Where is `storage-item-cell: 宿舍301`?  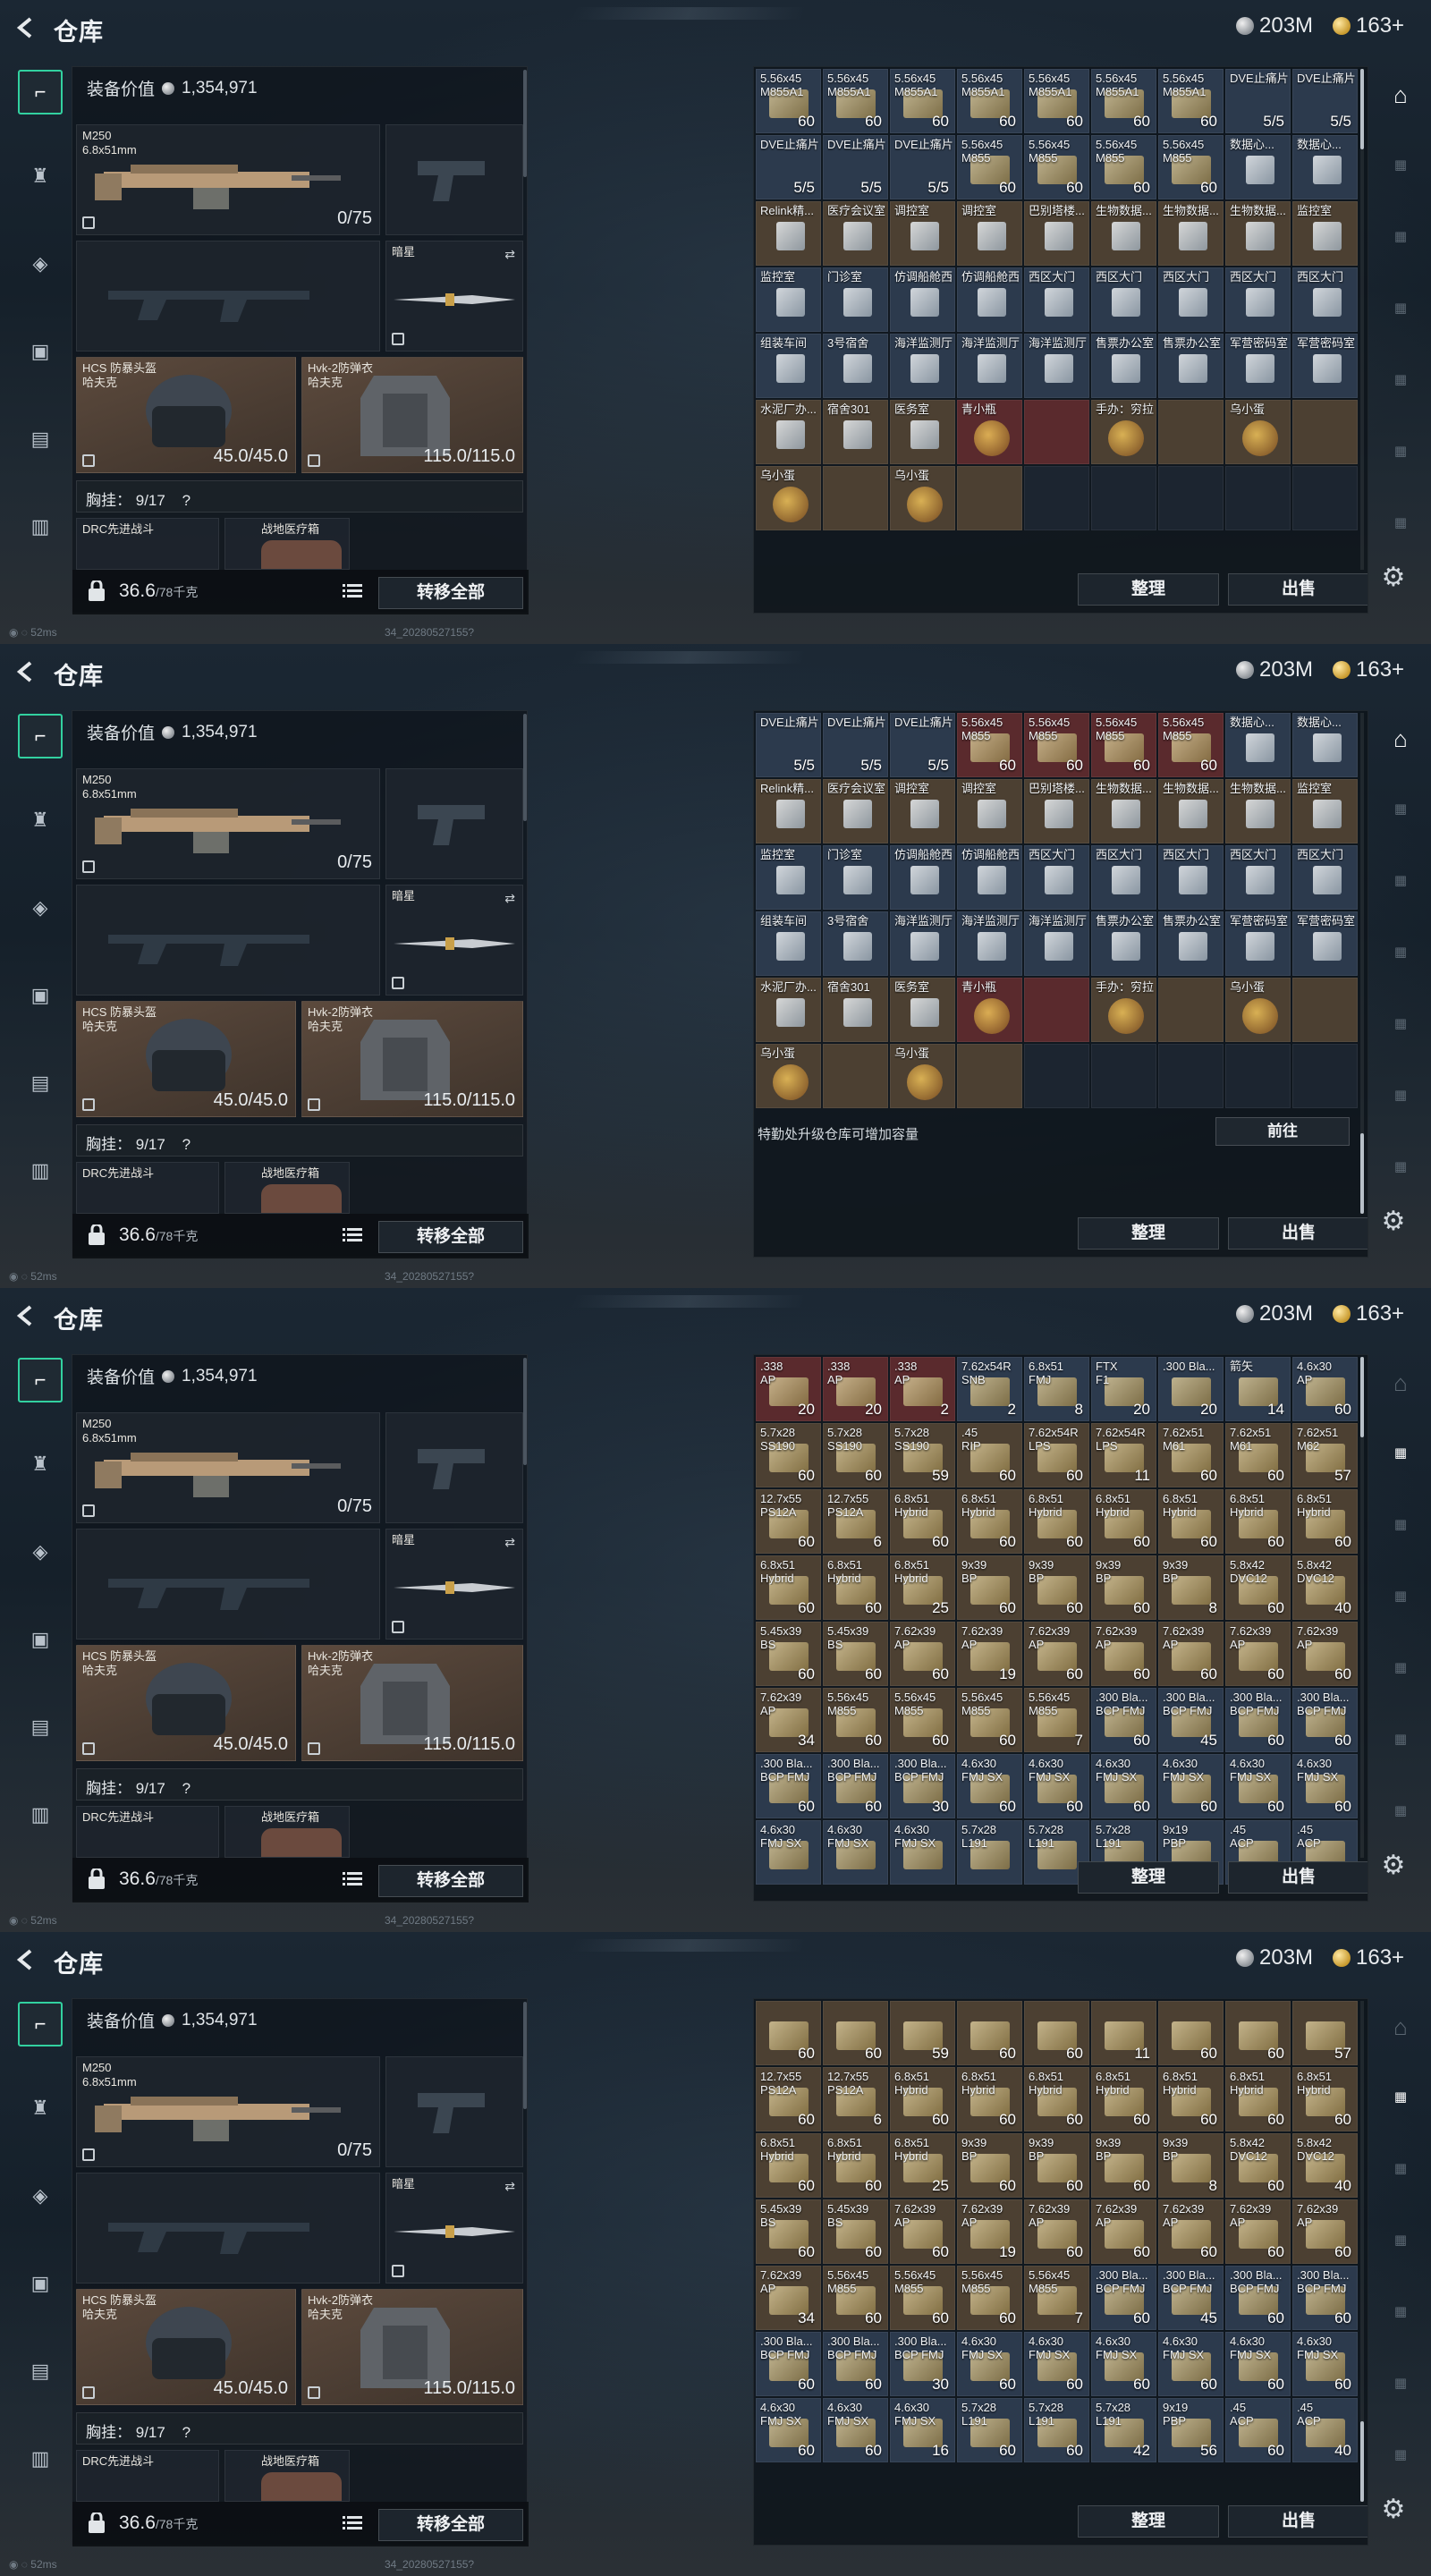 storage-item-cell: 宿舍301 is located at coordinates (856, 432).